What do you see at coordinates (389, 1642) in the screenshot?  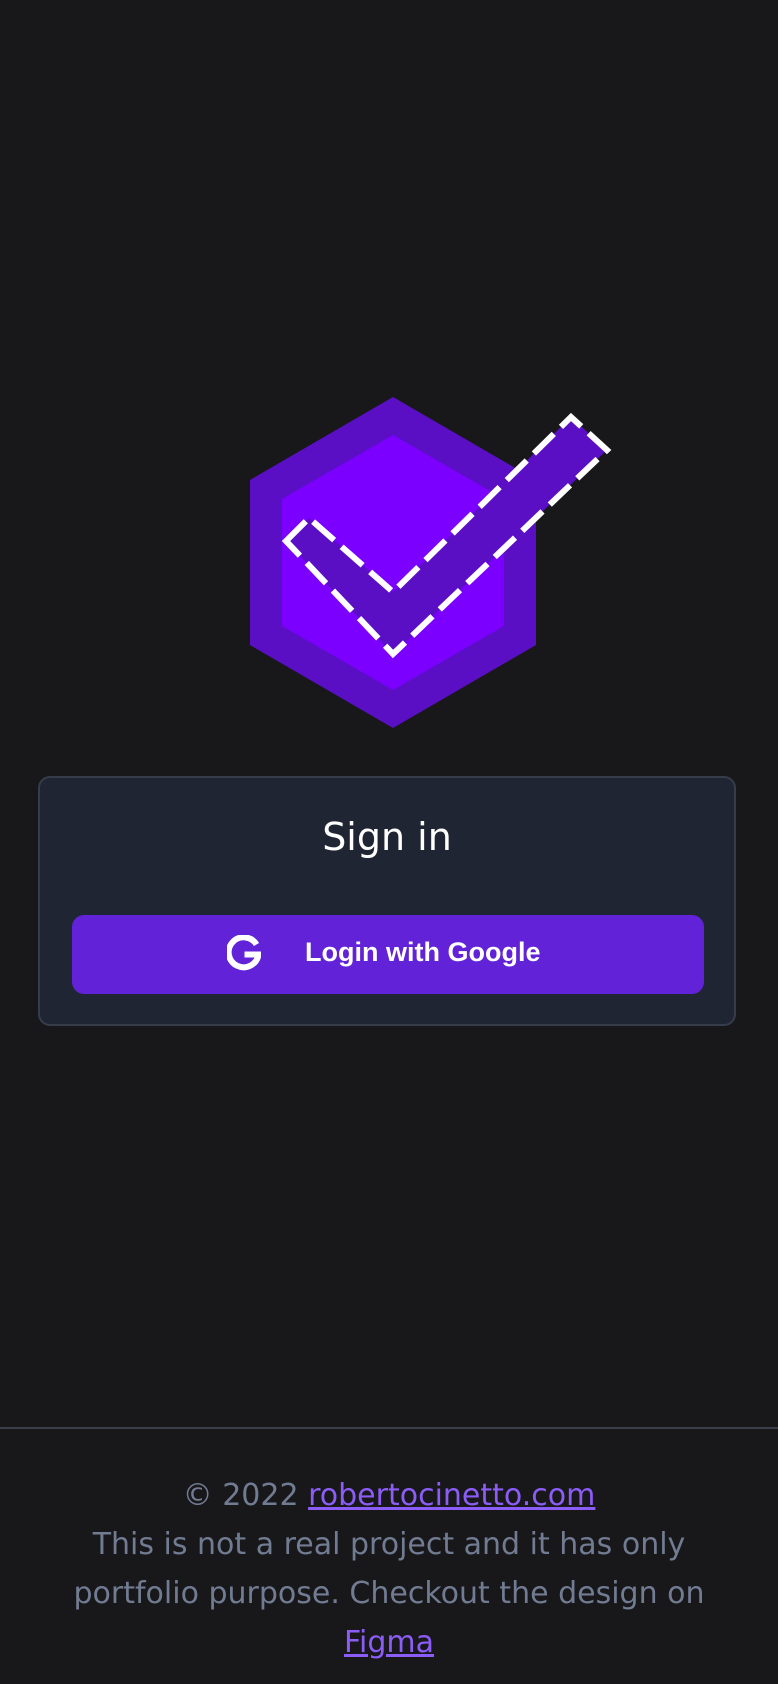 I see `figma-link: Figma` at bounding box center [389, 1642].